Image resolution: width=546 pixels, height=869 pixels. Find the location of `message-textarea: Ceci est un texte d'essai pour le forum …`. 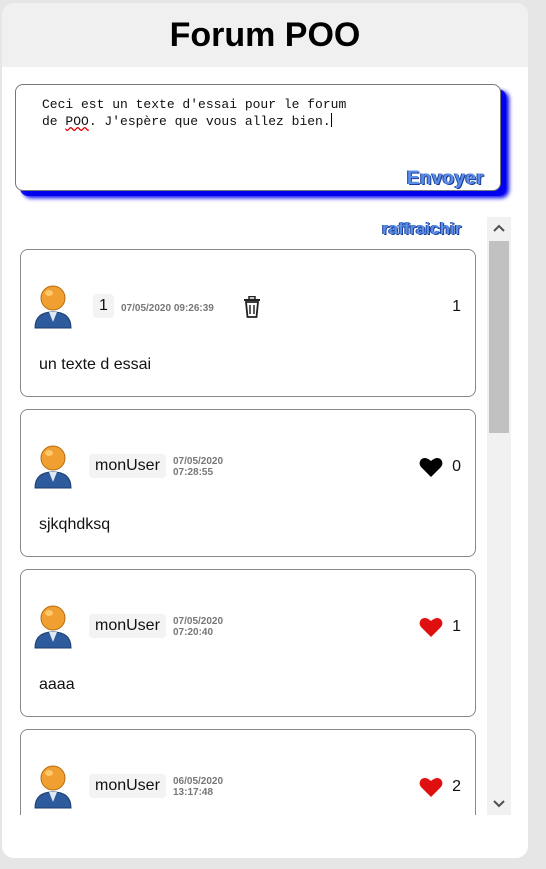

message-textarea: Ceci est un texte d'essai pour le forum … is located at coordinates (212, 113).